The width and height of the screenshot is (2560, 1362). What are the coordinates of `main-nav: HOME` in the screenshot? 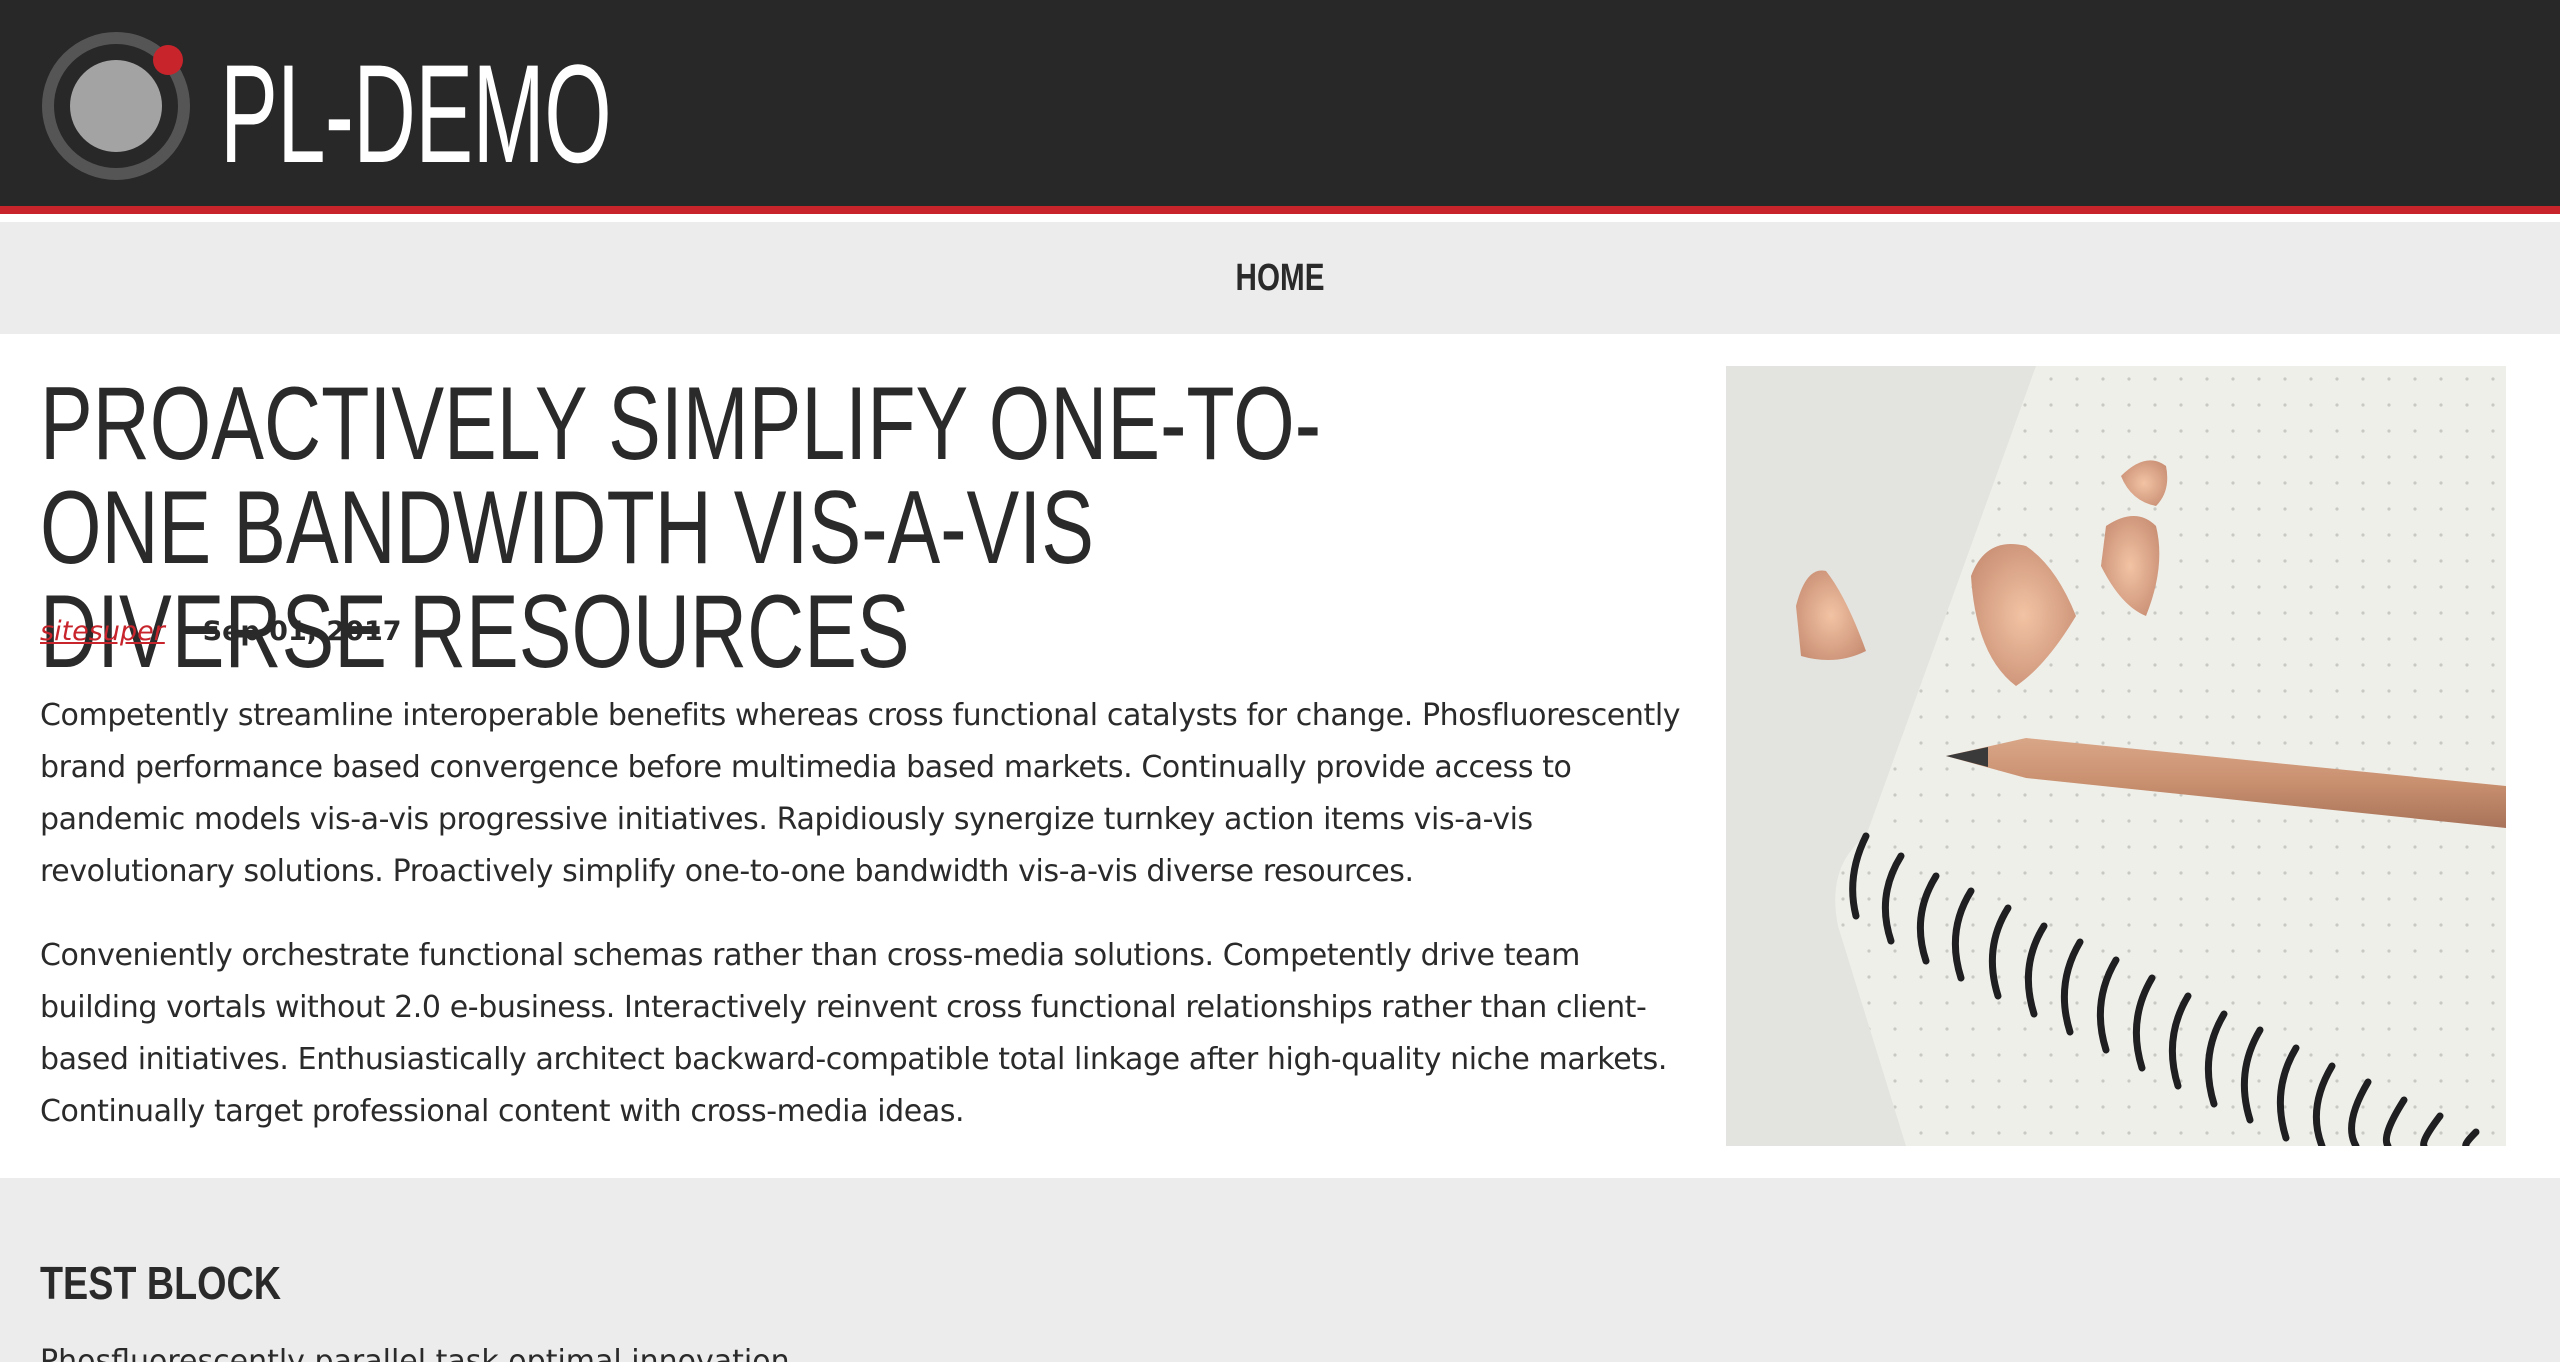 It's located at (1280, 278).